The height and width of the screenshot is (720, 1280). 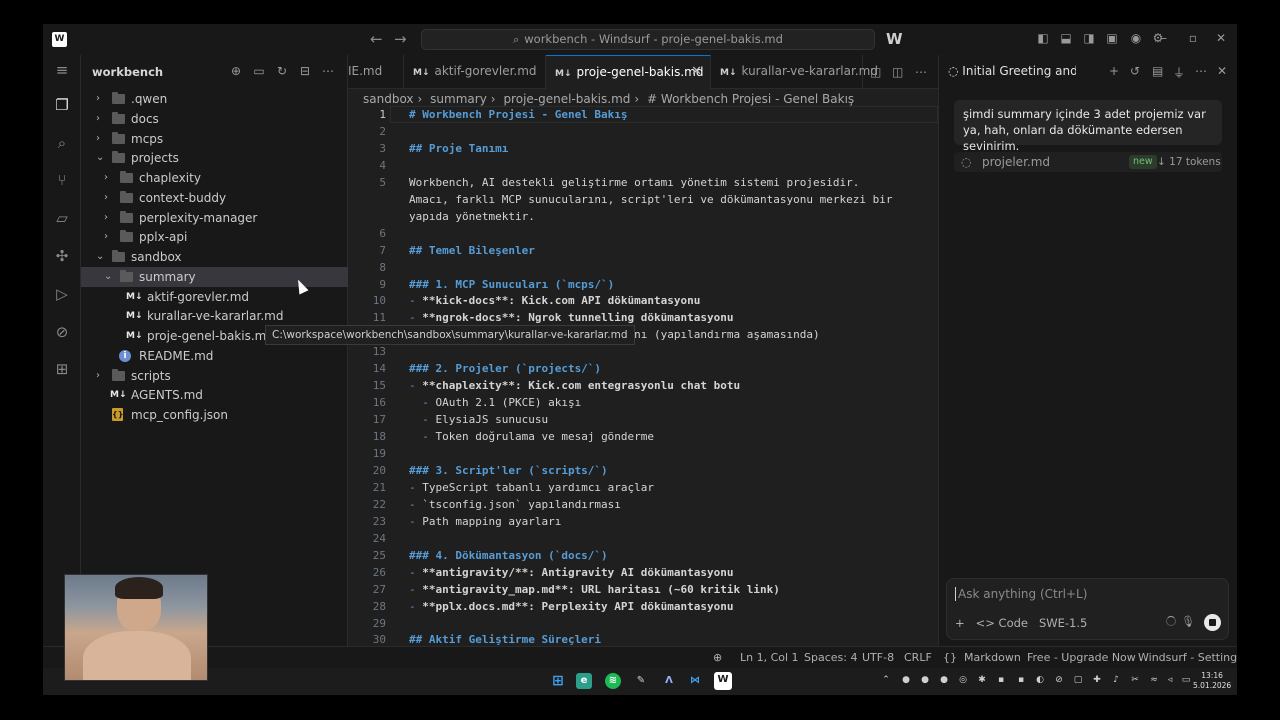 I want to click on clock: 13:16 5.01.2026, so click(x=1212, y=681).